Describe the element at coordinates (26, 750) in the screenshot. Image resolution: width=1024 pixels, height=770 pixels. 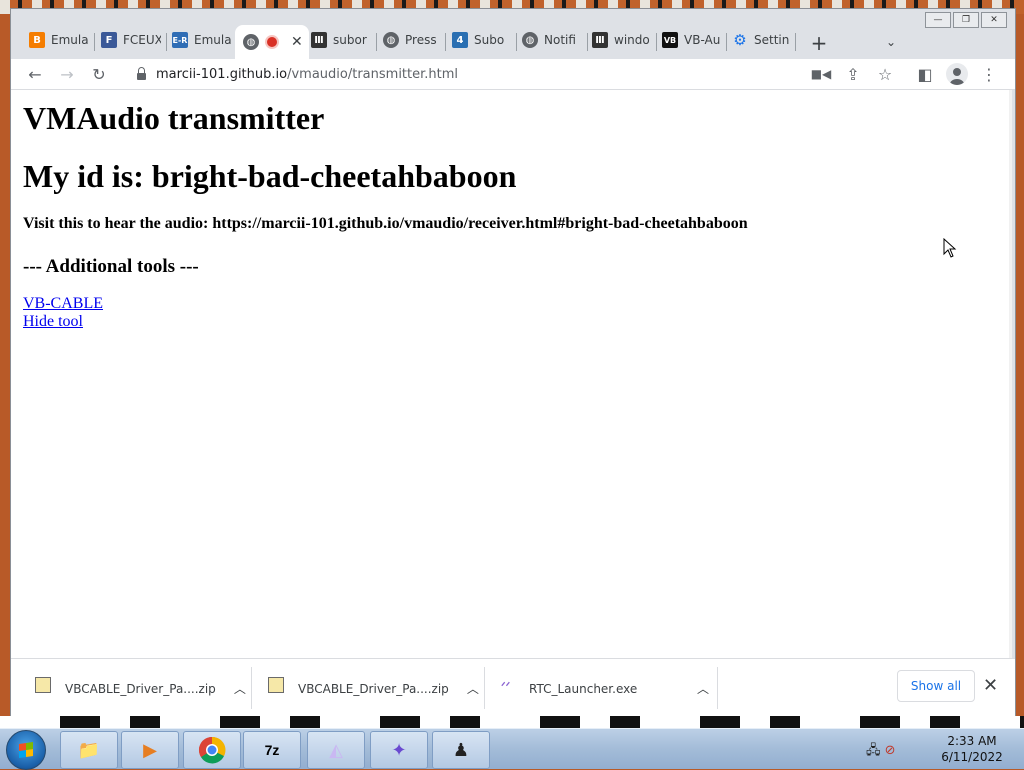
I see `start-button` at that location.